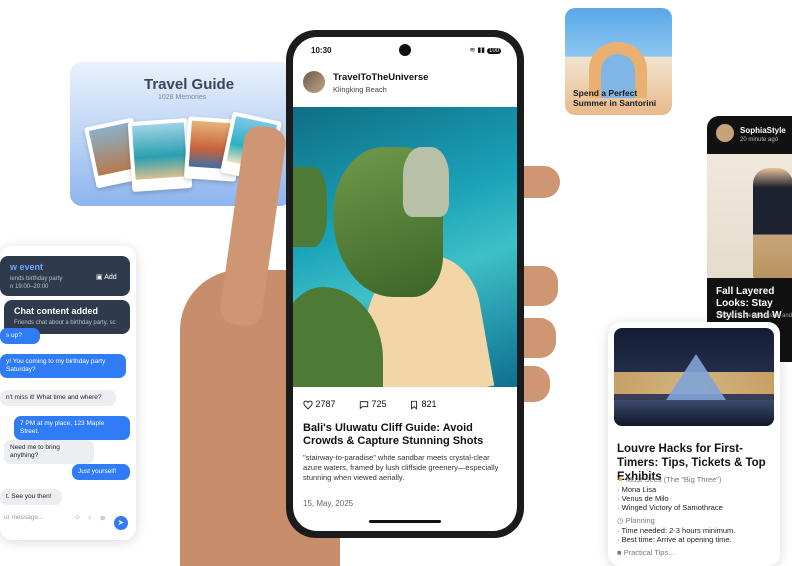 The height and width of the screenshot is (566, 792). Describe the element at coordinates (160, 155) in the screenshot. I see `polaroid-photo` at that location.